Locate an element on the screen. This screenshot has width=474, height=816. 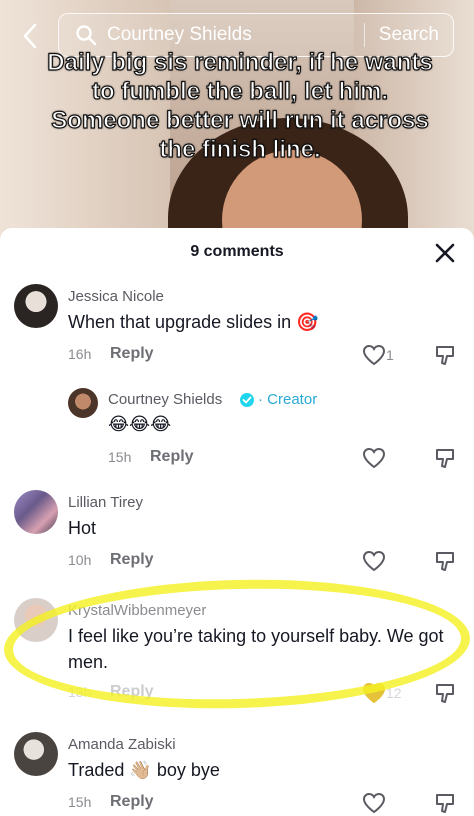
comment-username: Lillian Tirey is located at coordinates (105, 502).